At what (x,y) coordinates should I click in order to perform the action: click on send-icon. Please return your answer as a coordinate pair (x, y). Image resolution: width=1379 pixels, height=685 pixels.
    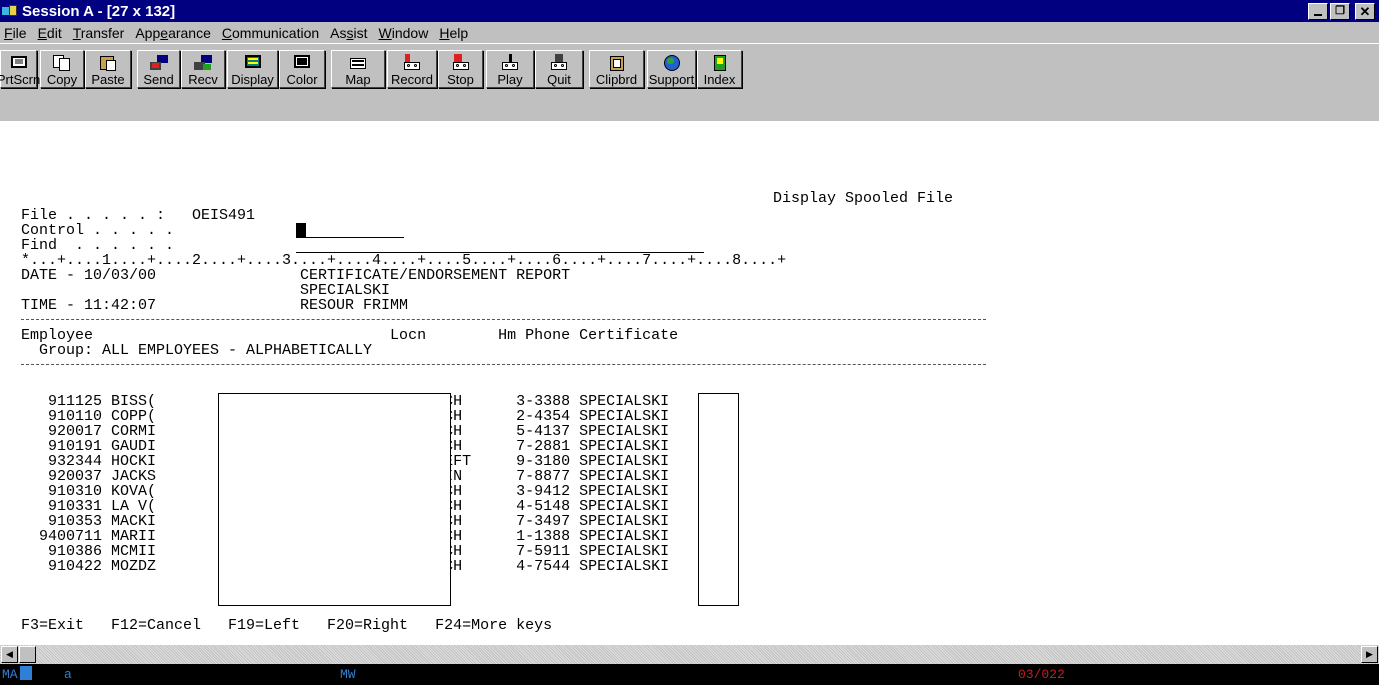
    Looking at the image, I should click on (159, 62).